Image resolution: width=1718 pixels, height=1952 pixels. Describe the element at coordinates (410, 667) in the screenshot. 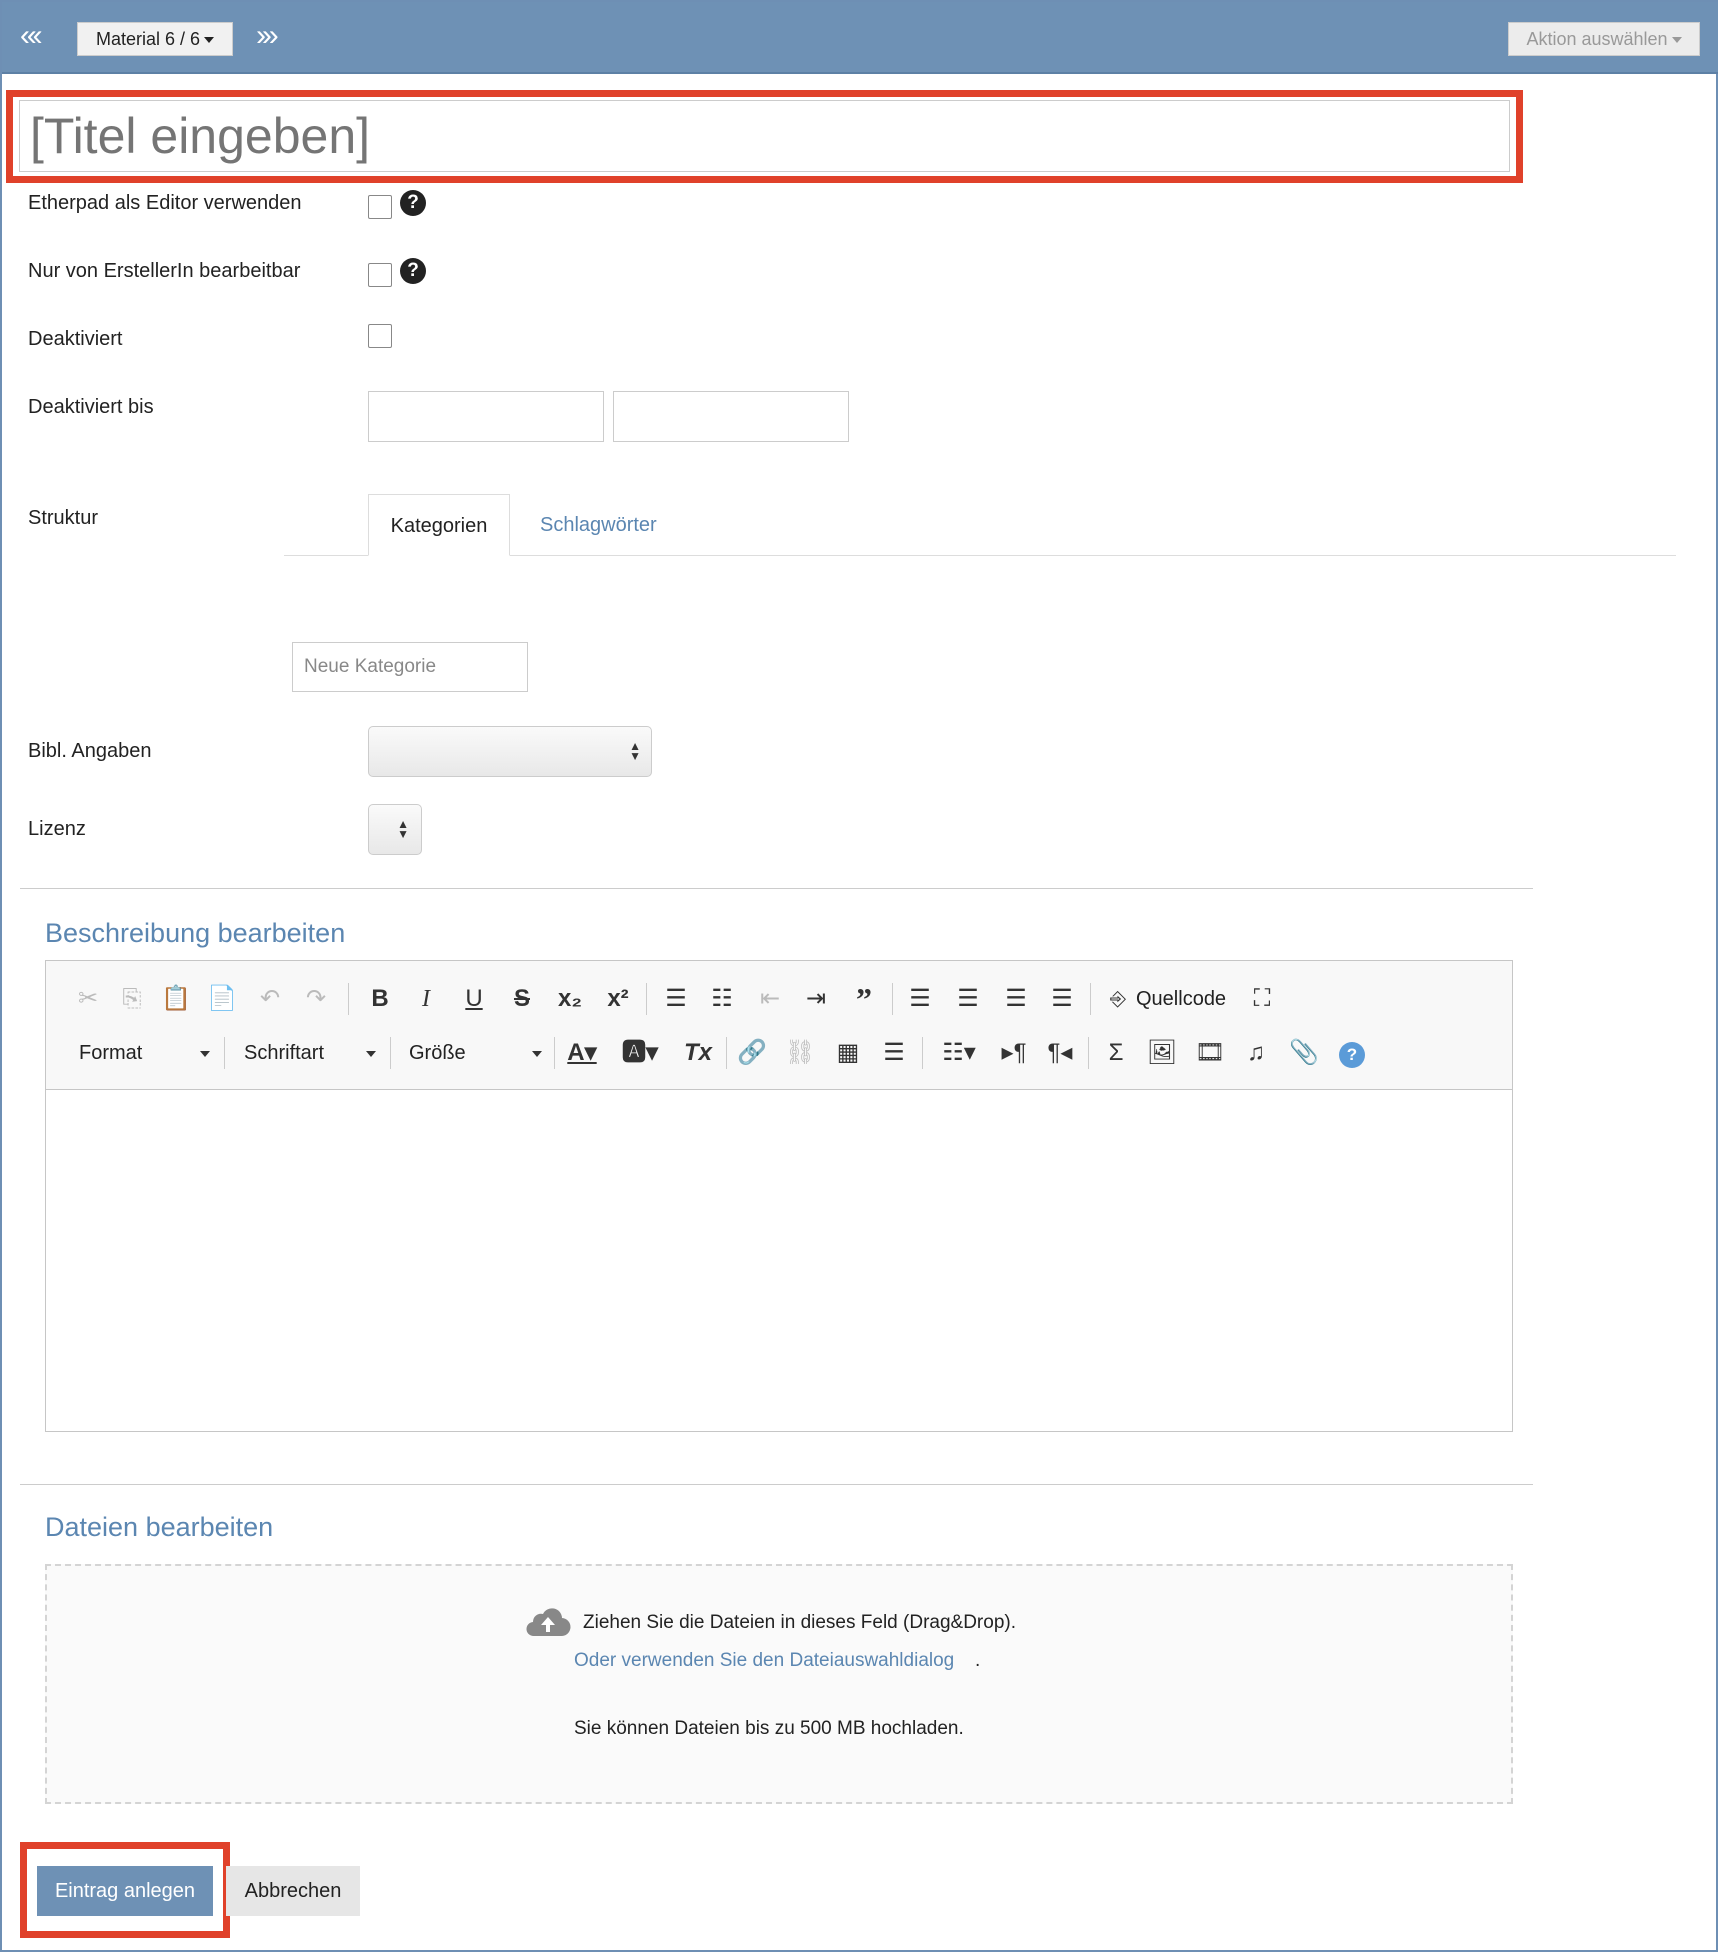

I see `new-category-input: Neue Kategorie` at that location.